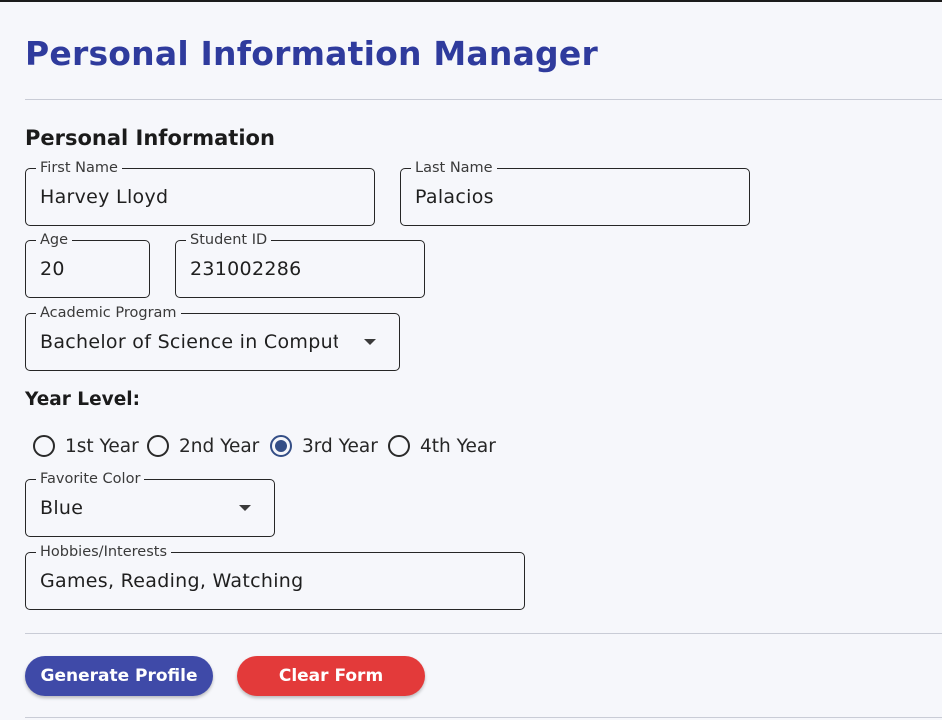 The height and width of the screenshot is (720, 942). I want to click on hobbies-label: Hobbies/Interests, so click(104, 552).